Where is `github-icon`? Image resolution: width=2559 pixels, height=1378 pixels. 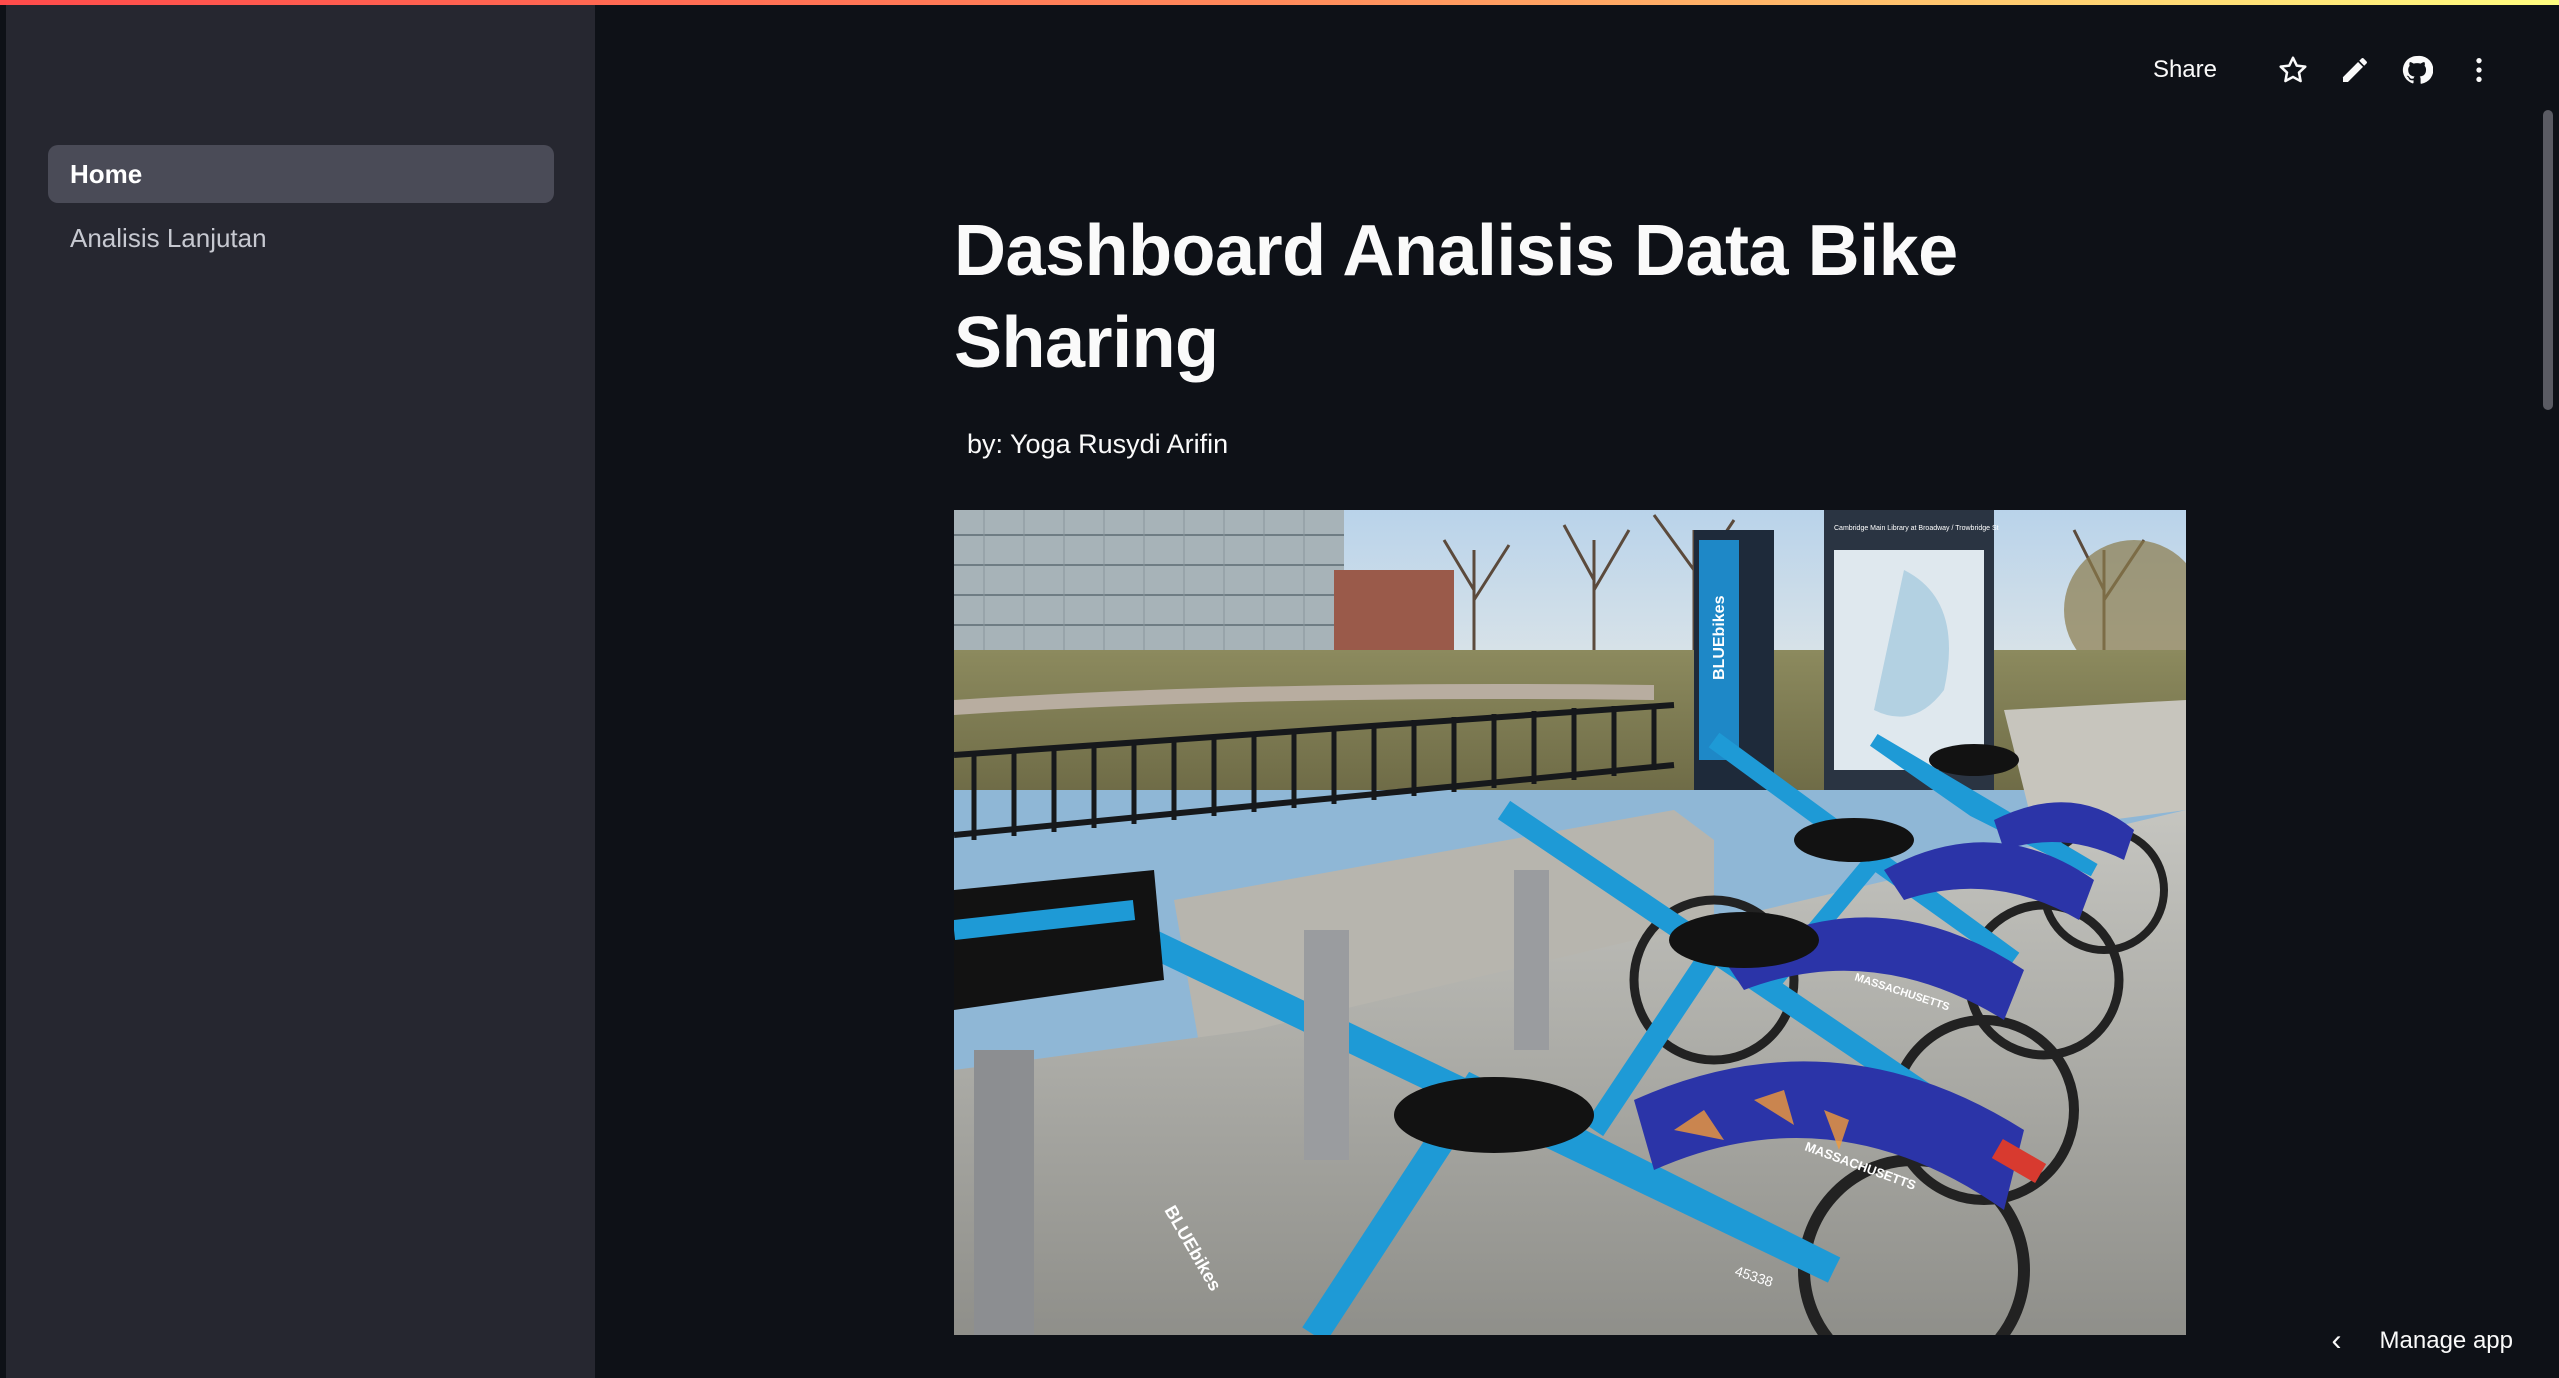 github-icon is located at coordinates (2417, 70).